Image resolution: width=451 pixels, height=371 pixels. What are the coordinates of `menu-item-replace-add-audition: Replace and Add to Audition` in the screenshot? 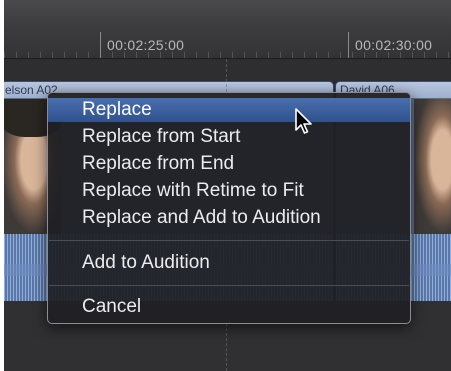 It's located at (229, 218).